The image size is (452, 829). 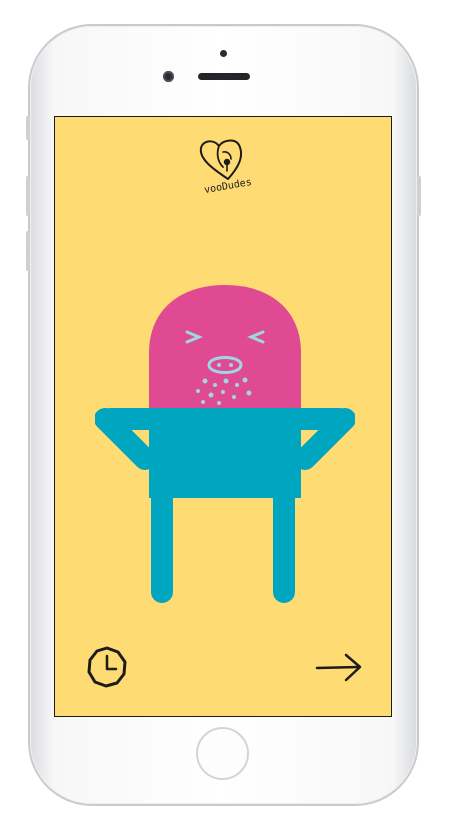 I want to click on character-head, so click(x=225, y=346).